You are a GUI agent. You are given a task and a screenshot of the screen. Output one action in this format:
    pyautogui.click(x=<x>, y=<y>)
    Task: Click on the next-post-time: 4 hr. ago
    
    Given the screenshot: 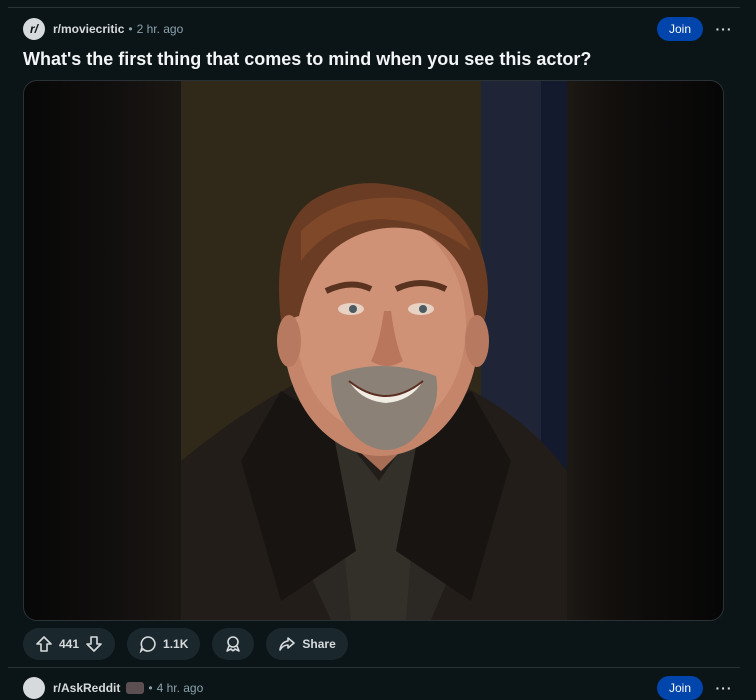 What is the action you would take?
    pyautogui.click(x=180, y=688)
    